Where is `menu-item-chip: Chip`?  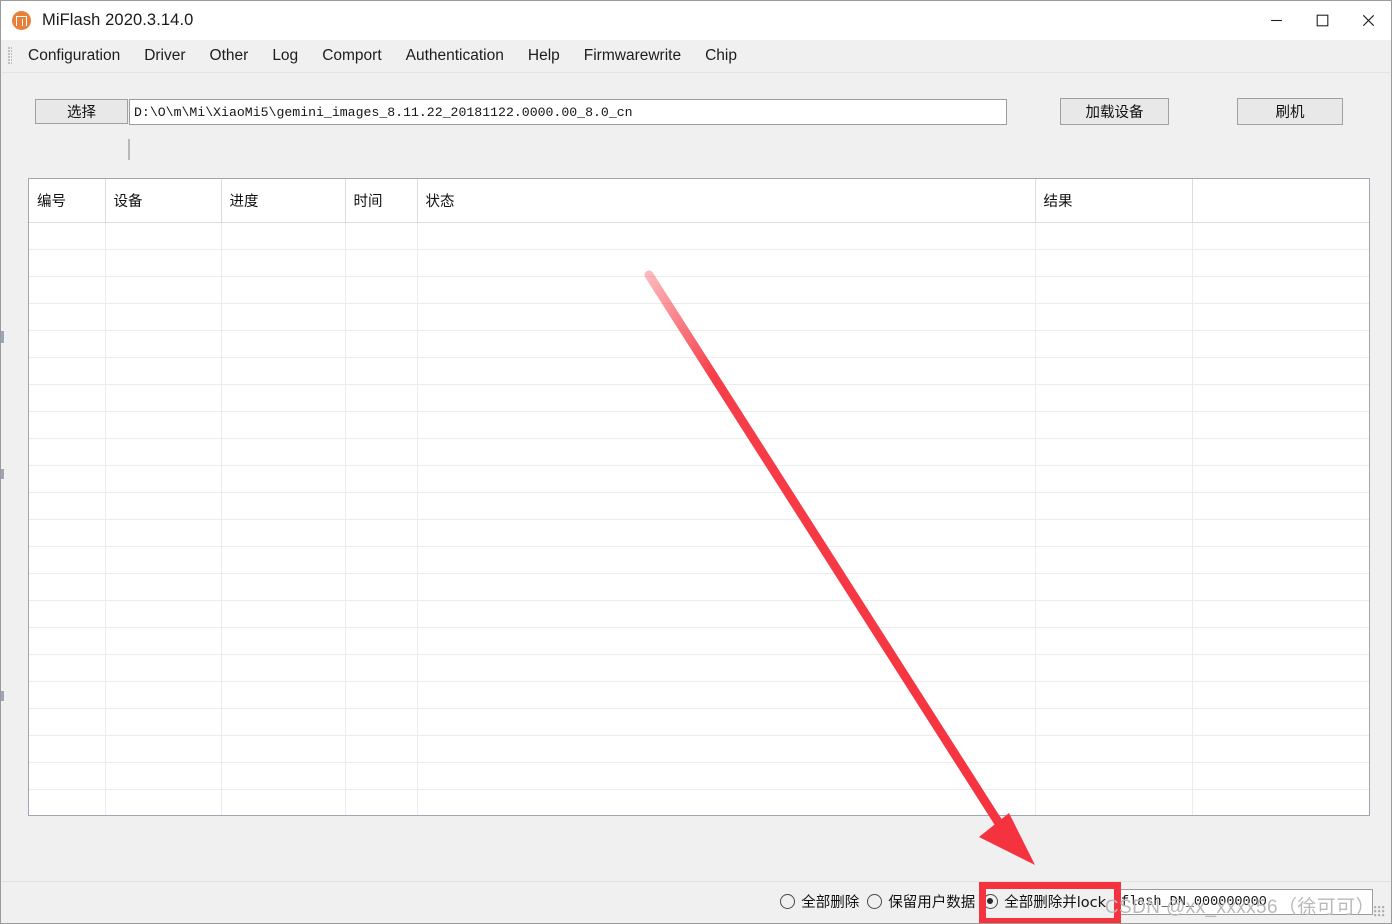
menu-item-chip: Chip is located at coordinates (721, 56).